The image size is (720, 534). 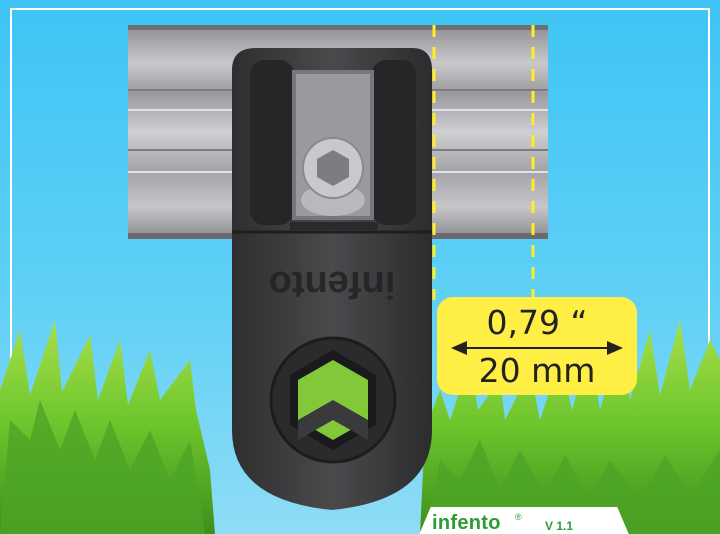 What do you see at coordinates (537, 322) in the screenshot?
I see `dimension-inch: 0,79 “` at bounding box center [537, 322].